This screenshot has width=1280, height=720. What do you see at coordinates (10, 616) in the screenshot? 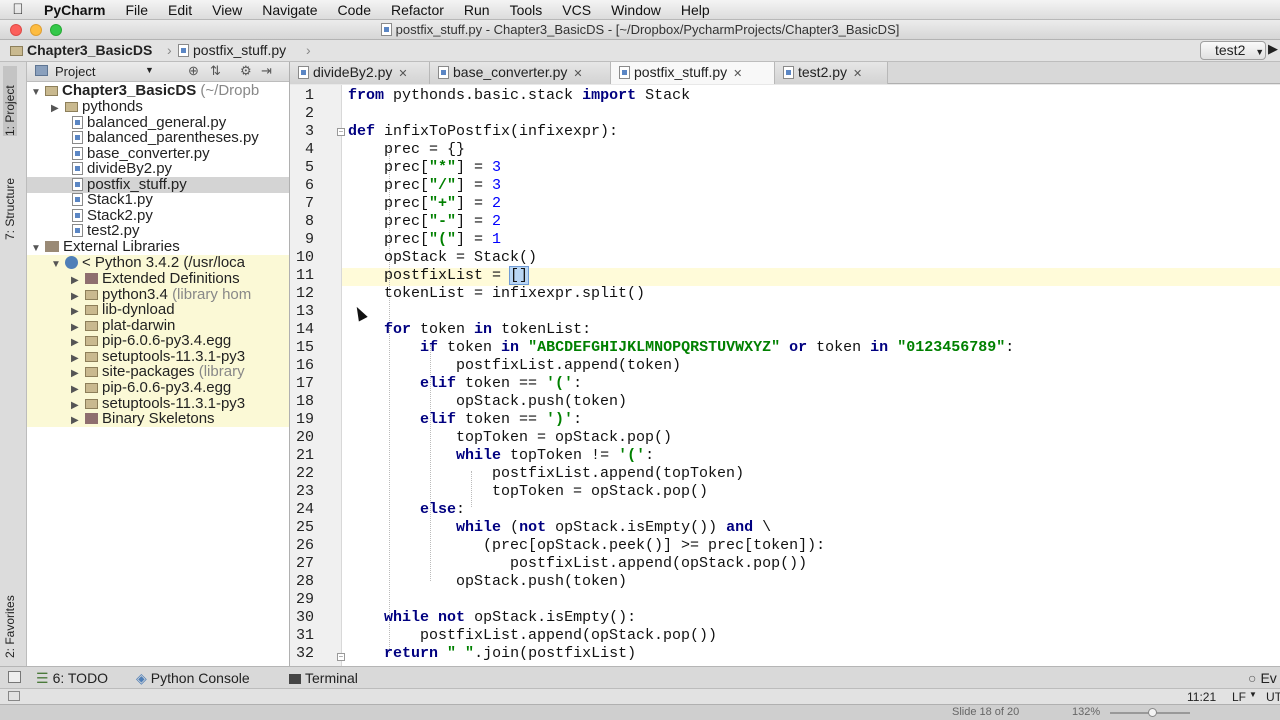
I see `tool-tab-favorites: 2: Favorites` at bounding box center [10, 616].